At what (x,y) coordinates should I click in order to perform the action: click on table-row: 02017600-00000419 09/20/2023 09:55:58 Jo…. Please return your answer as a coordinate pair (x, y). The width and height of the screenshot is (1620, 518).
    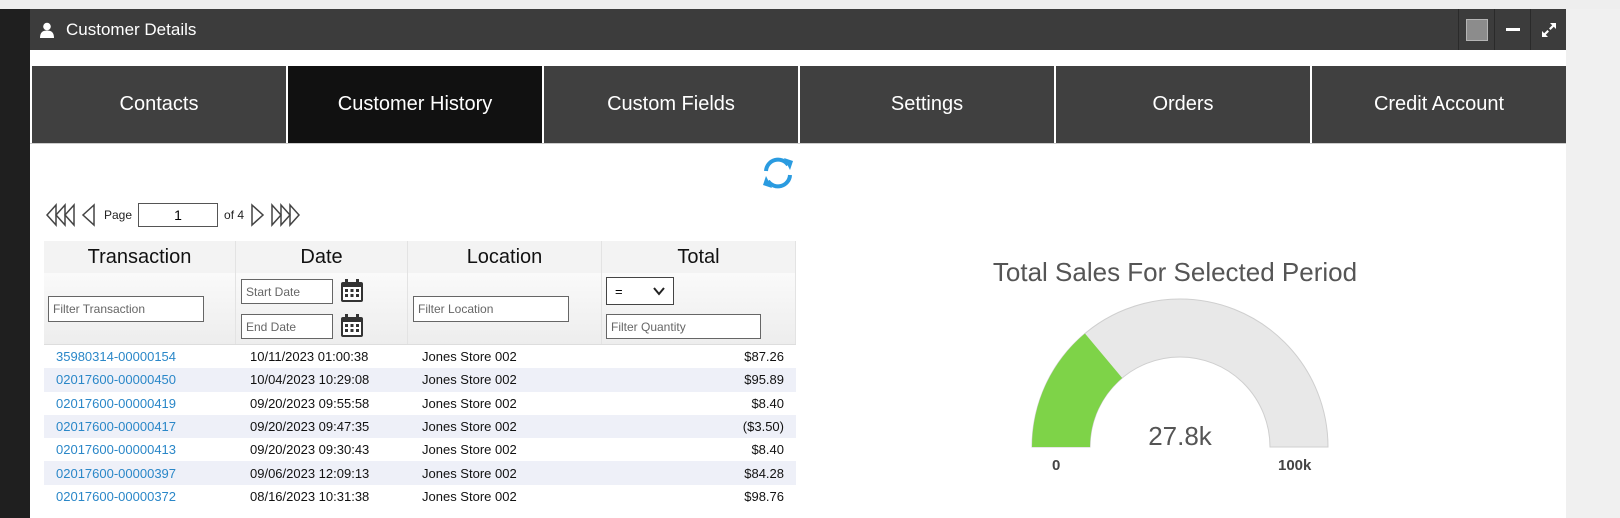
    Looking at the image, I should click on (420, 403).